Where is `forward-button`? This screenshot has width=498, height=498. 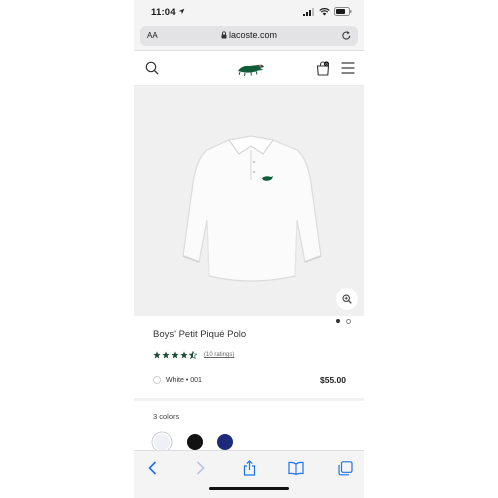
forward-button is located at coordinates (200, 468).